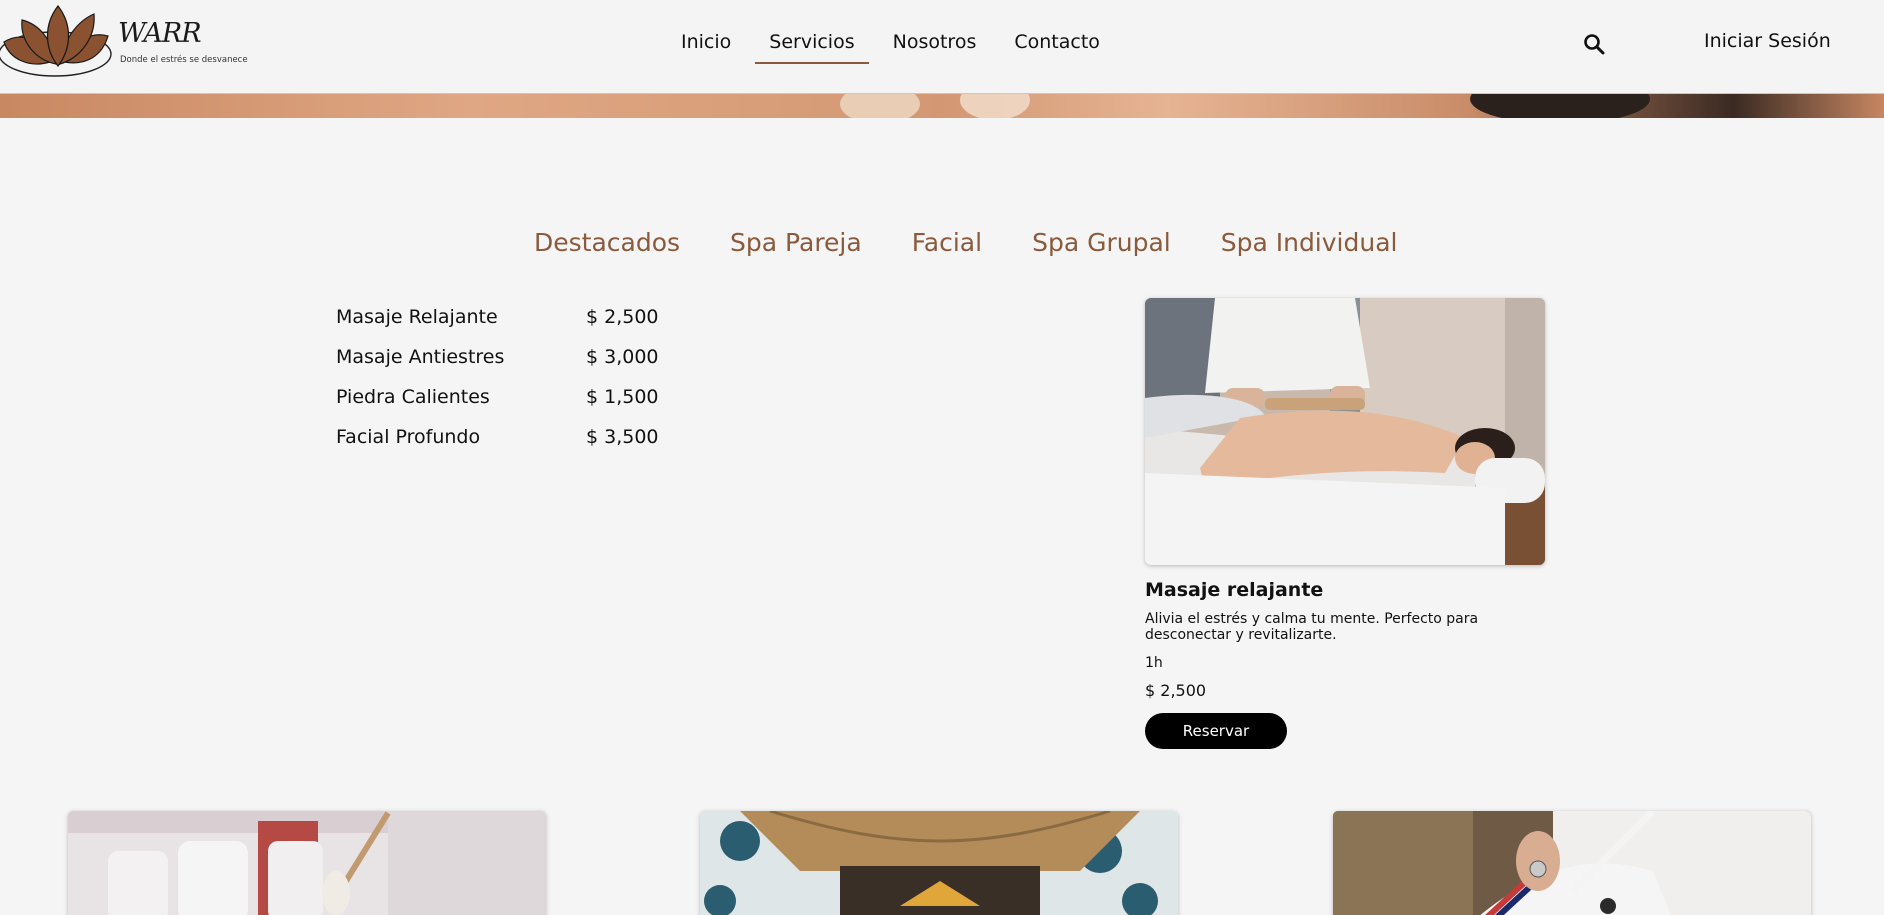 This screenshot has width=1884, height=915. I want to click on service-name: Masaje Relajante, so click(417, 317).